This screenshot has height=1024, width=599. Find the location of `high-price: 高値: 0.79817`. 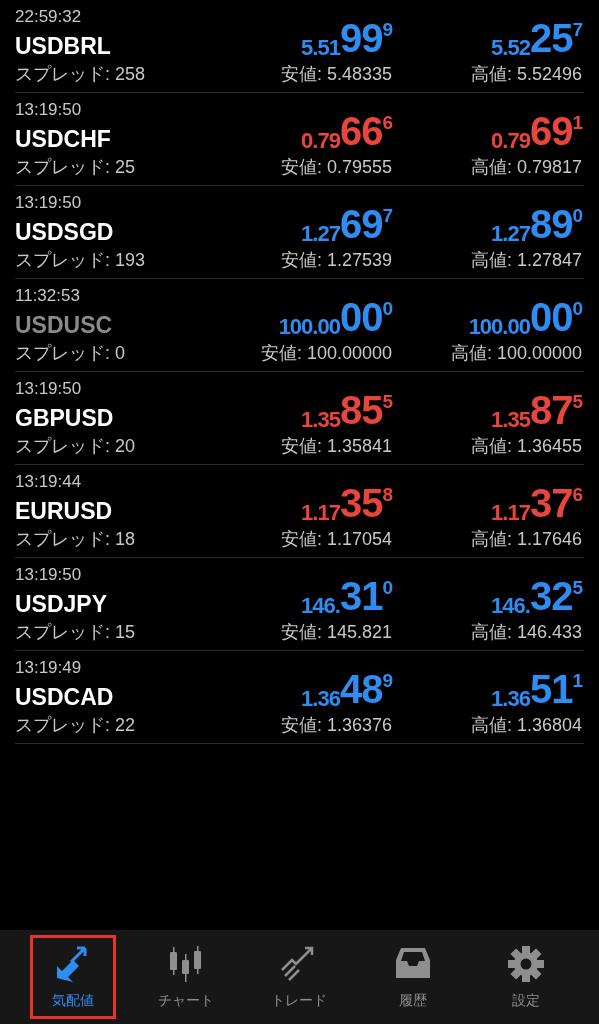

high-price: 高値: 0.79817 is located at coordinates (526, 167).